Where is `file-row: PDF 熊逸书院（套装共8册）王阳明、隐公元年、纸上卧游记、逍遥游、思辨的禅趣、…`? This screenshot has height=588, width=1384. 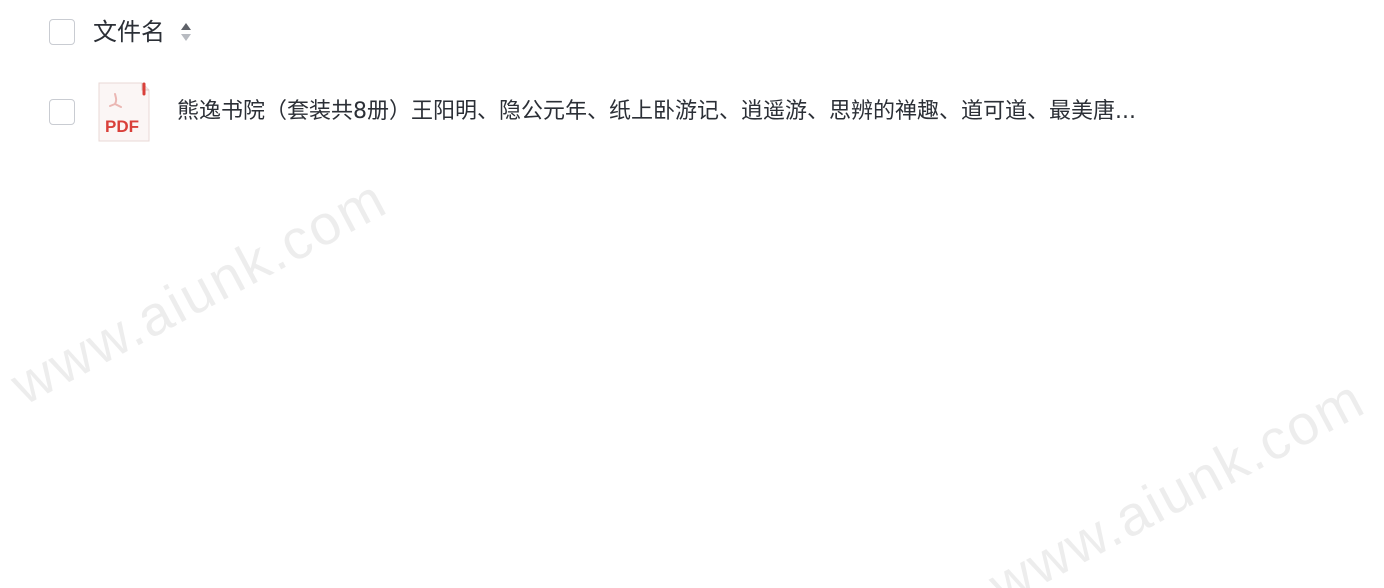 file-row: PDF 熊逸书院（套装共8册）王阳明、隐公元年、纸上卧游记、逍遥游、思辨的禅趣、… is located at coordinates (692, 112).